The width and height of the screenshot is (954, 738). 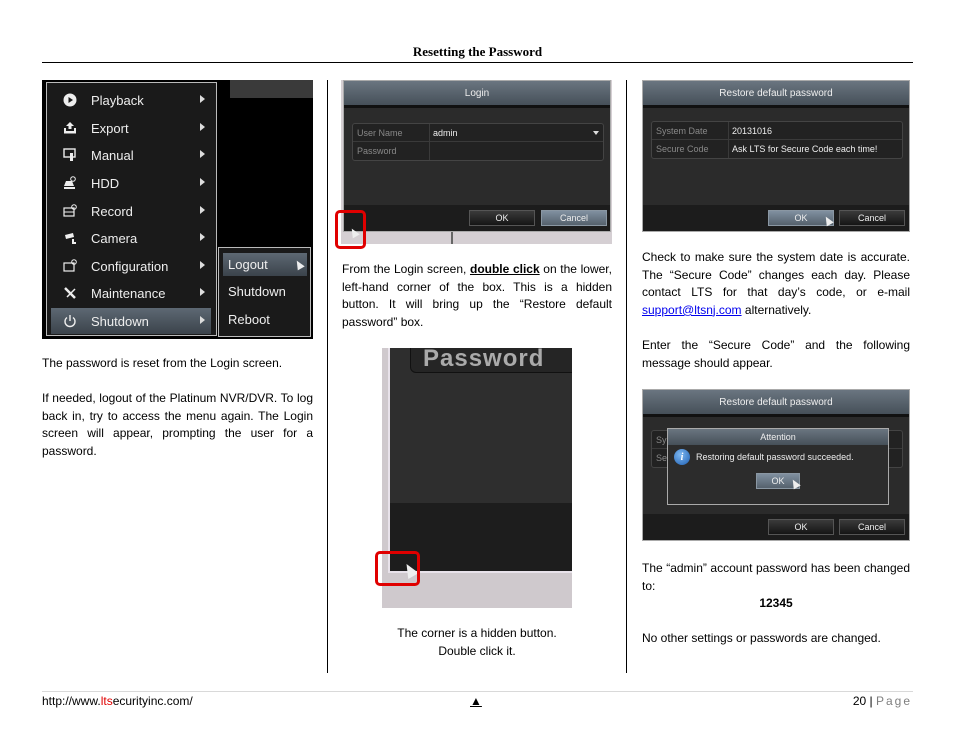 What do you see at coordinates (120, 321) in the screenshot?
I see `menu-item-label: Shutdown` at bounding box center [120, 321].